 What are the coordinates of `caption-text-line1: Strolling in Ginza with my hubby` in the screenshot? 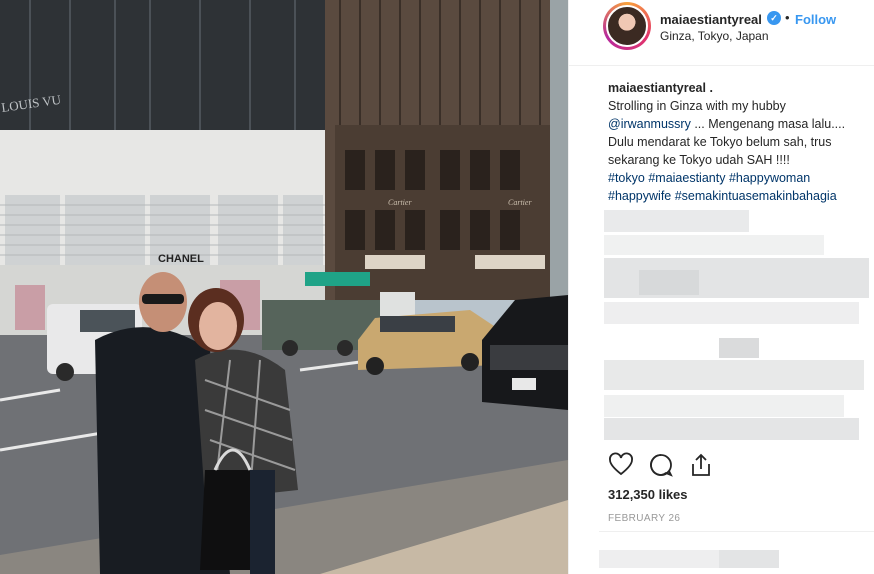 It's located at (697, 106).